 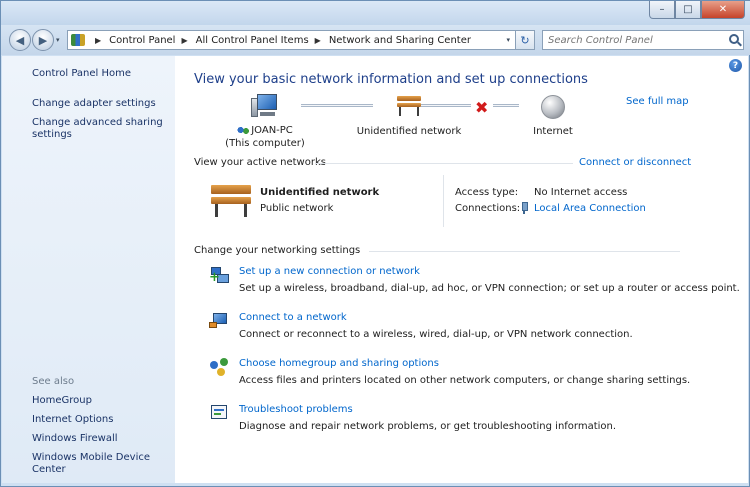 I want to click on back-arrow-icon: ◀, so click(x=20, y=40).